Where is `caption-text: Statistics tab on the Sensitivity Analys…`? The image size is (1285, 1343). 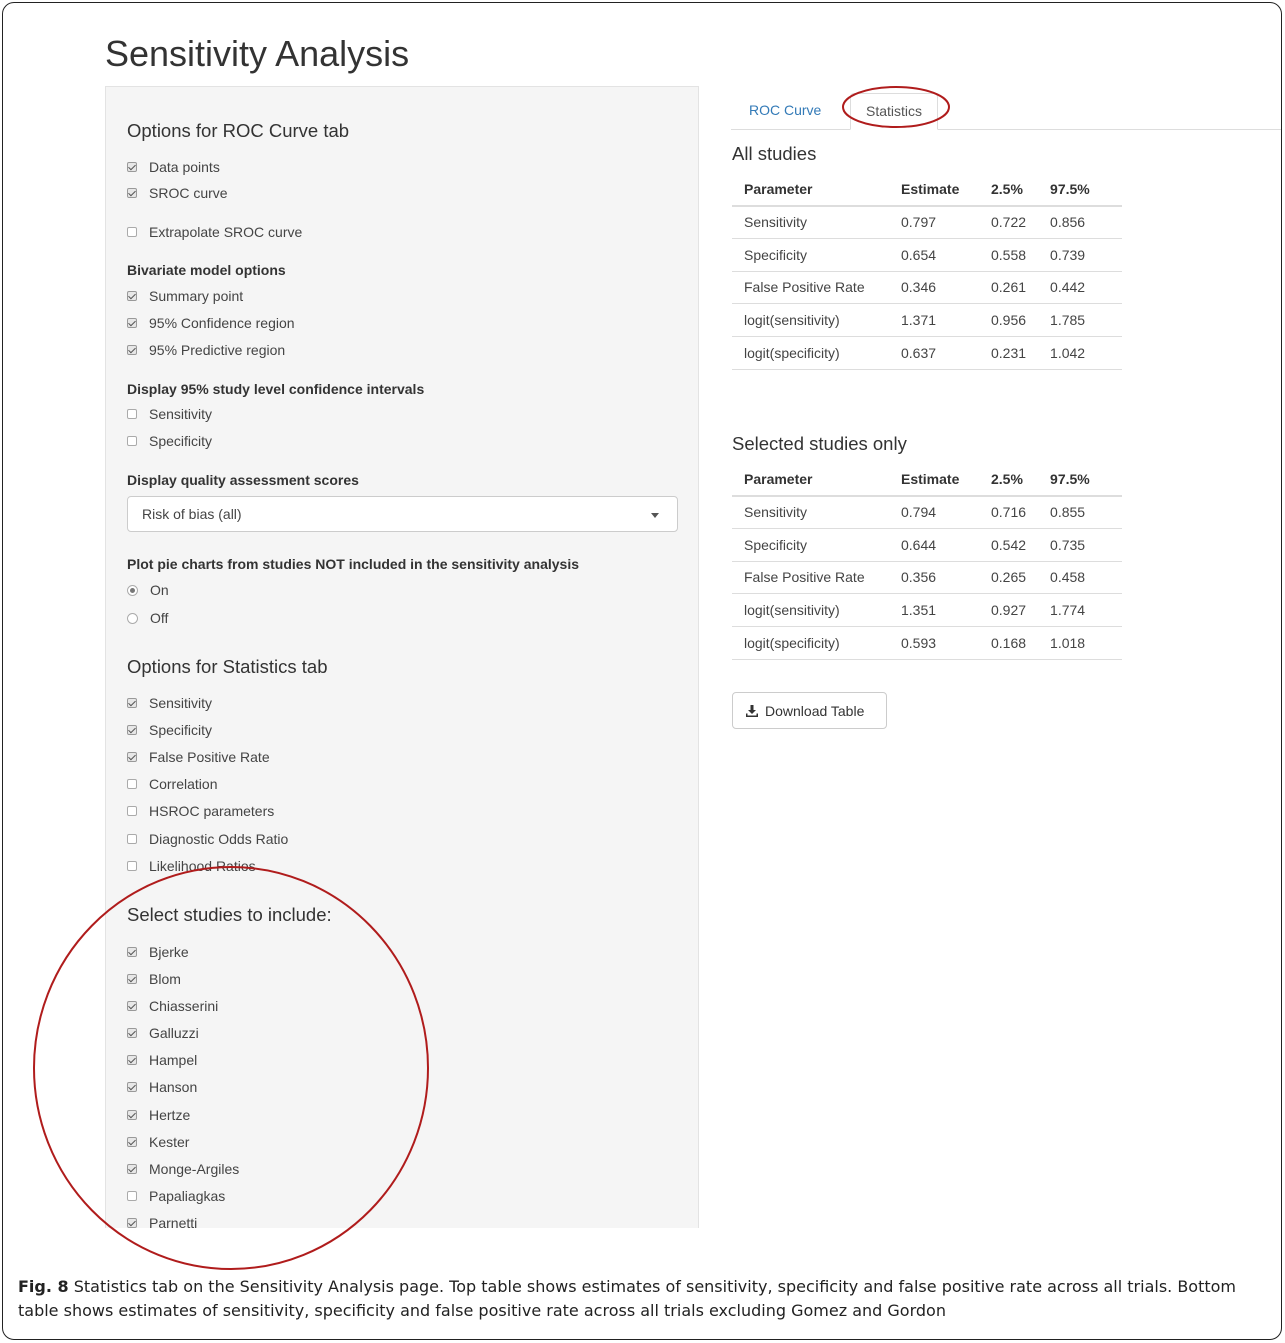 caption-text: Statistics tab on the Sensitivity Analys… is located at coordinates (627, 1298).